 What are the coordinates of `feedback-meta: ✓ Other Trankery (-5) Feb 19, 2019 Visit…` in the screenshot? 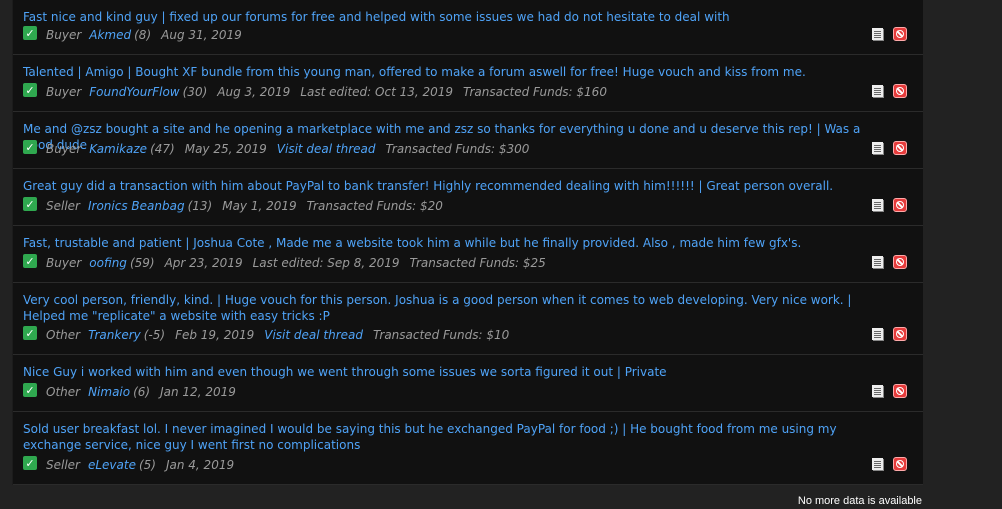 It's located at (266, 334).